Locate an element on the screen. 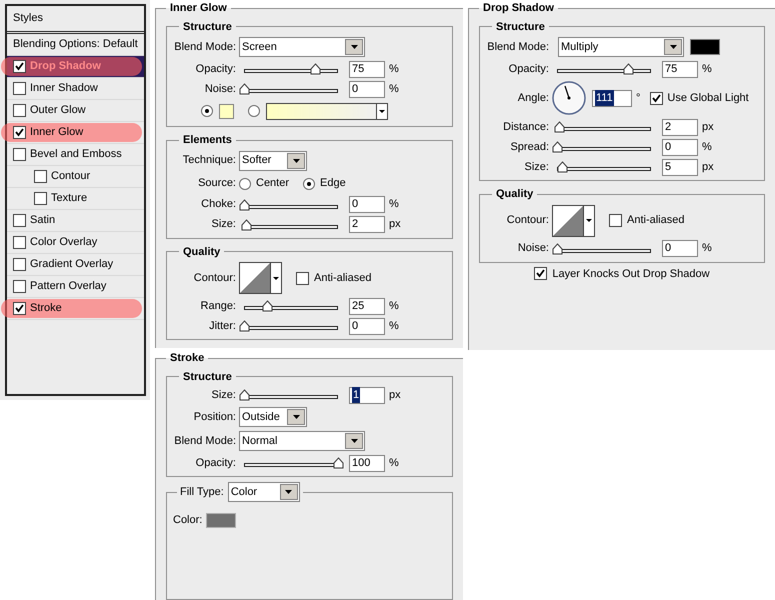  panel-title: Inner Glow is located at coordinates (198, 8).